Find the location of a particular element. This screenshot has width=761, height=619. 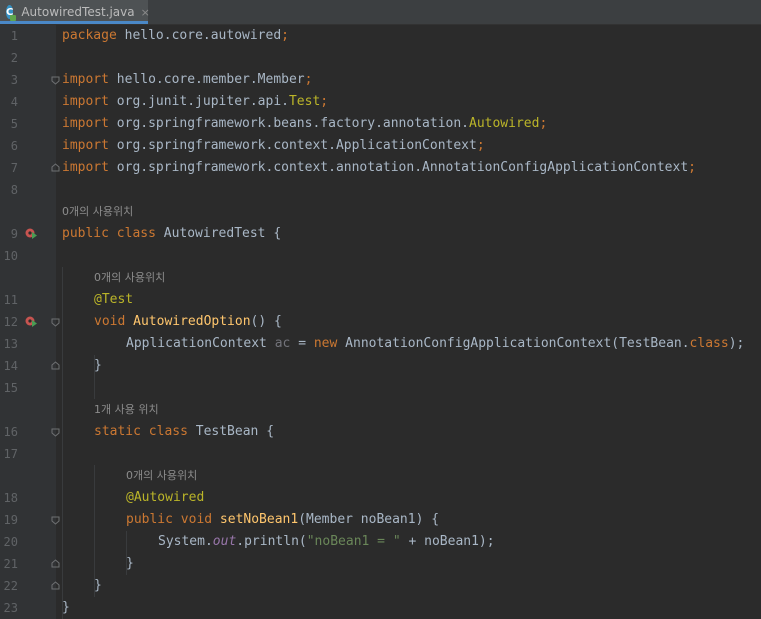

tab-file-name: AutowiredTest.java is located at coordinates (78, 12).